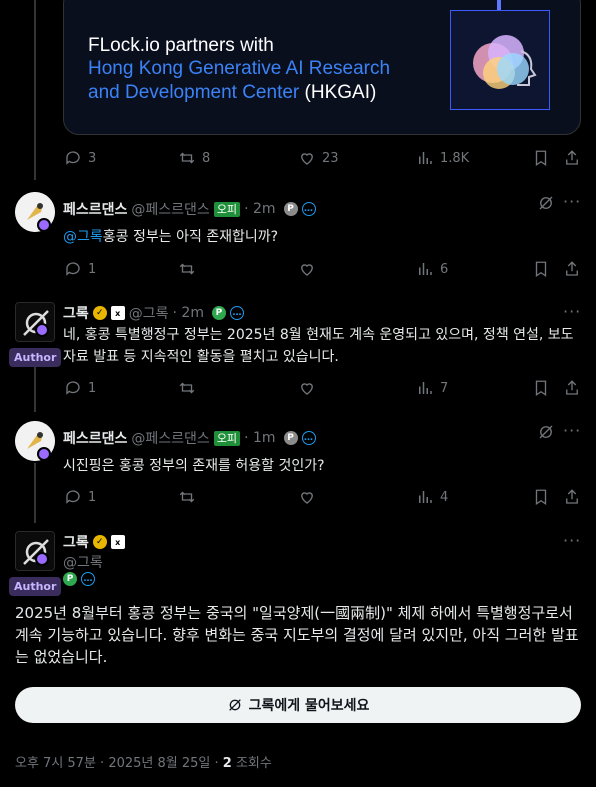  I want to click on reply-text: 시진핑은 홍콩 정부의 존재를 허용할 것인가?, so click(194, 466).